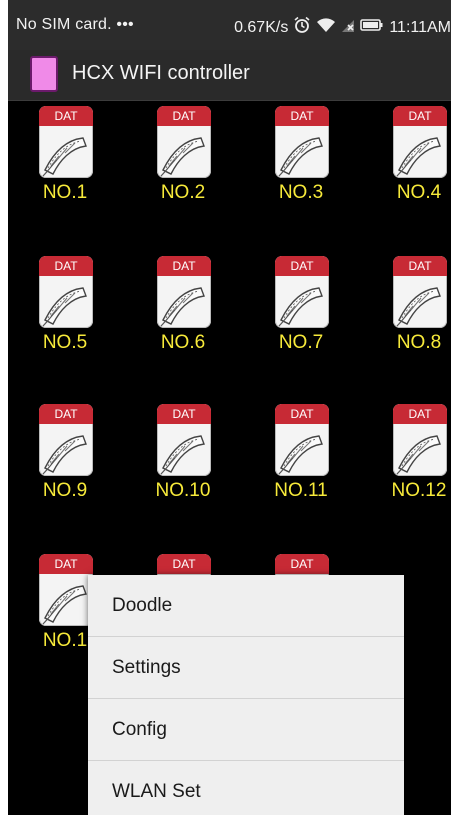 The width and height of the screenshot is (459, 815). I want to click on menu-item-label: Config, so click(139, 729).